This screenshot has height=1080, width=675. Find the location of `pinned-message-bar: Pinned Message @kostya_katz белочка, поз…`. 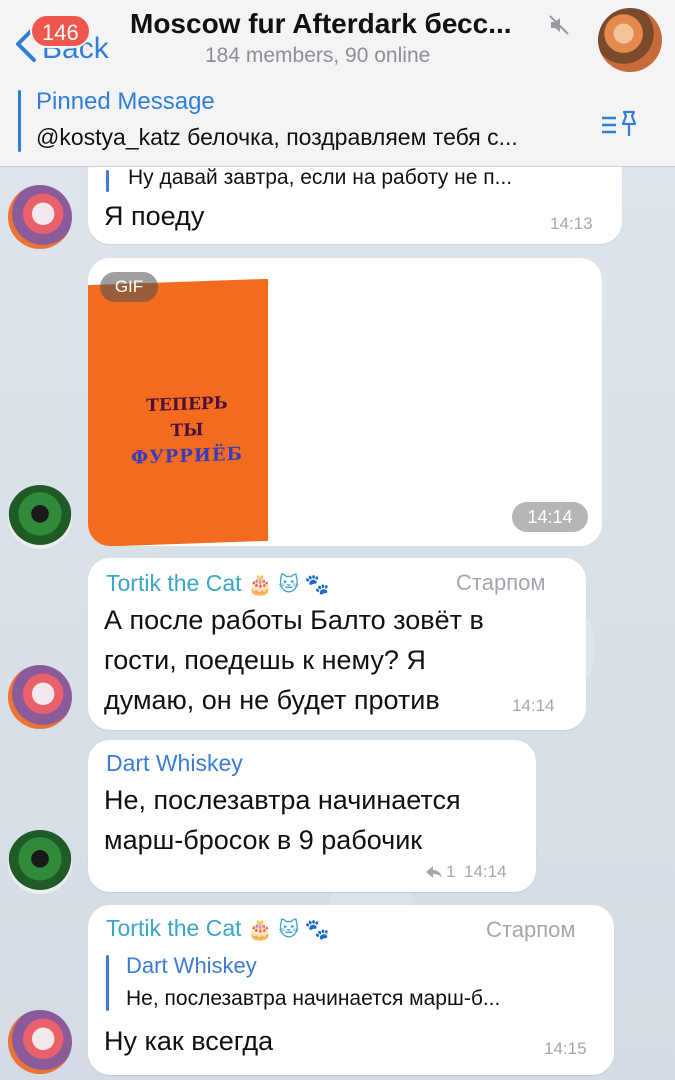

pinned-message-bar: Pinned Message @kostya_katz белочка, поз… is located at coordinates (337, 122).